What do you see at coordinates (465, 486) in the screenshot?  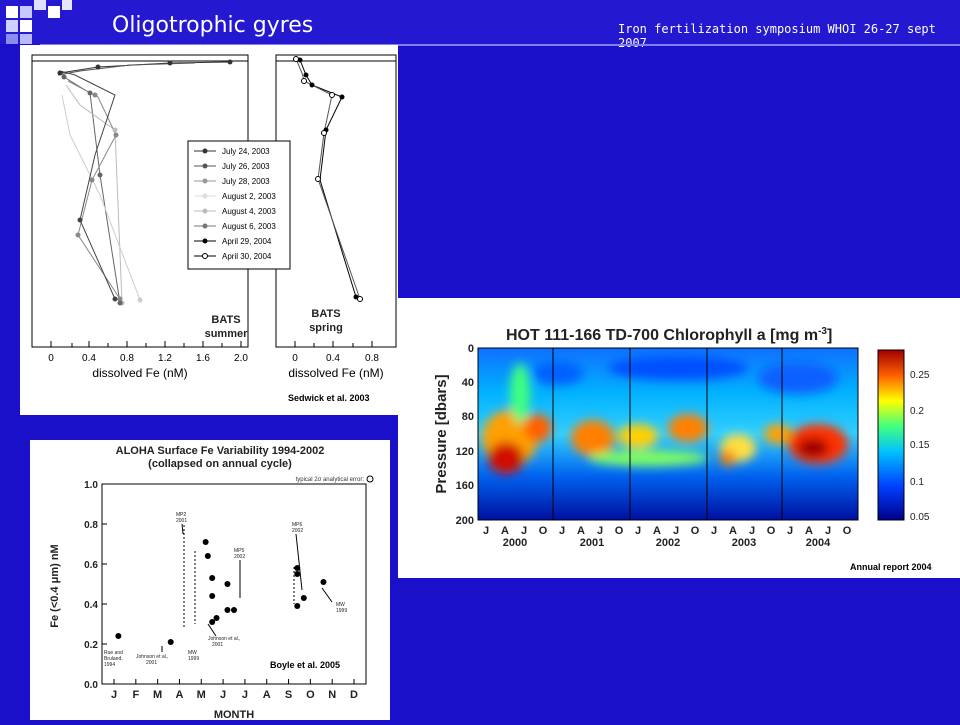 I see `tick-label: 160` at bounding box center [465, 486].